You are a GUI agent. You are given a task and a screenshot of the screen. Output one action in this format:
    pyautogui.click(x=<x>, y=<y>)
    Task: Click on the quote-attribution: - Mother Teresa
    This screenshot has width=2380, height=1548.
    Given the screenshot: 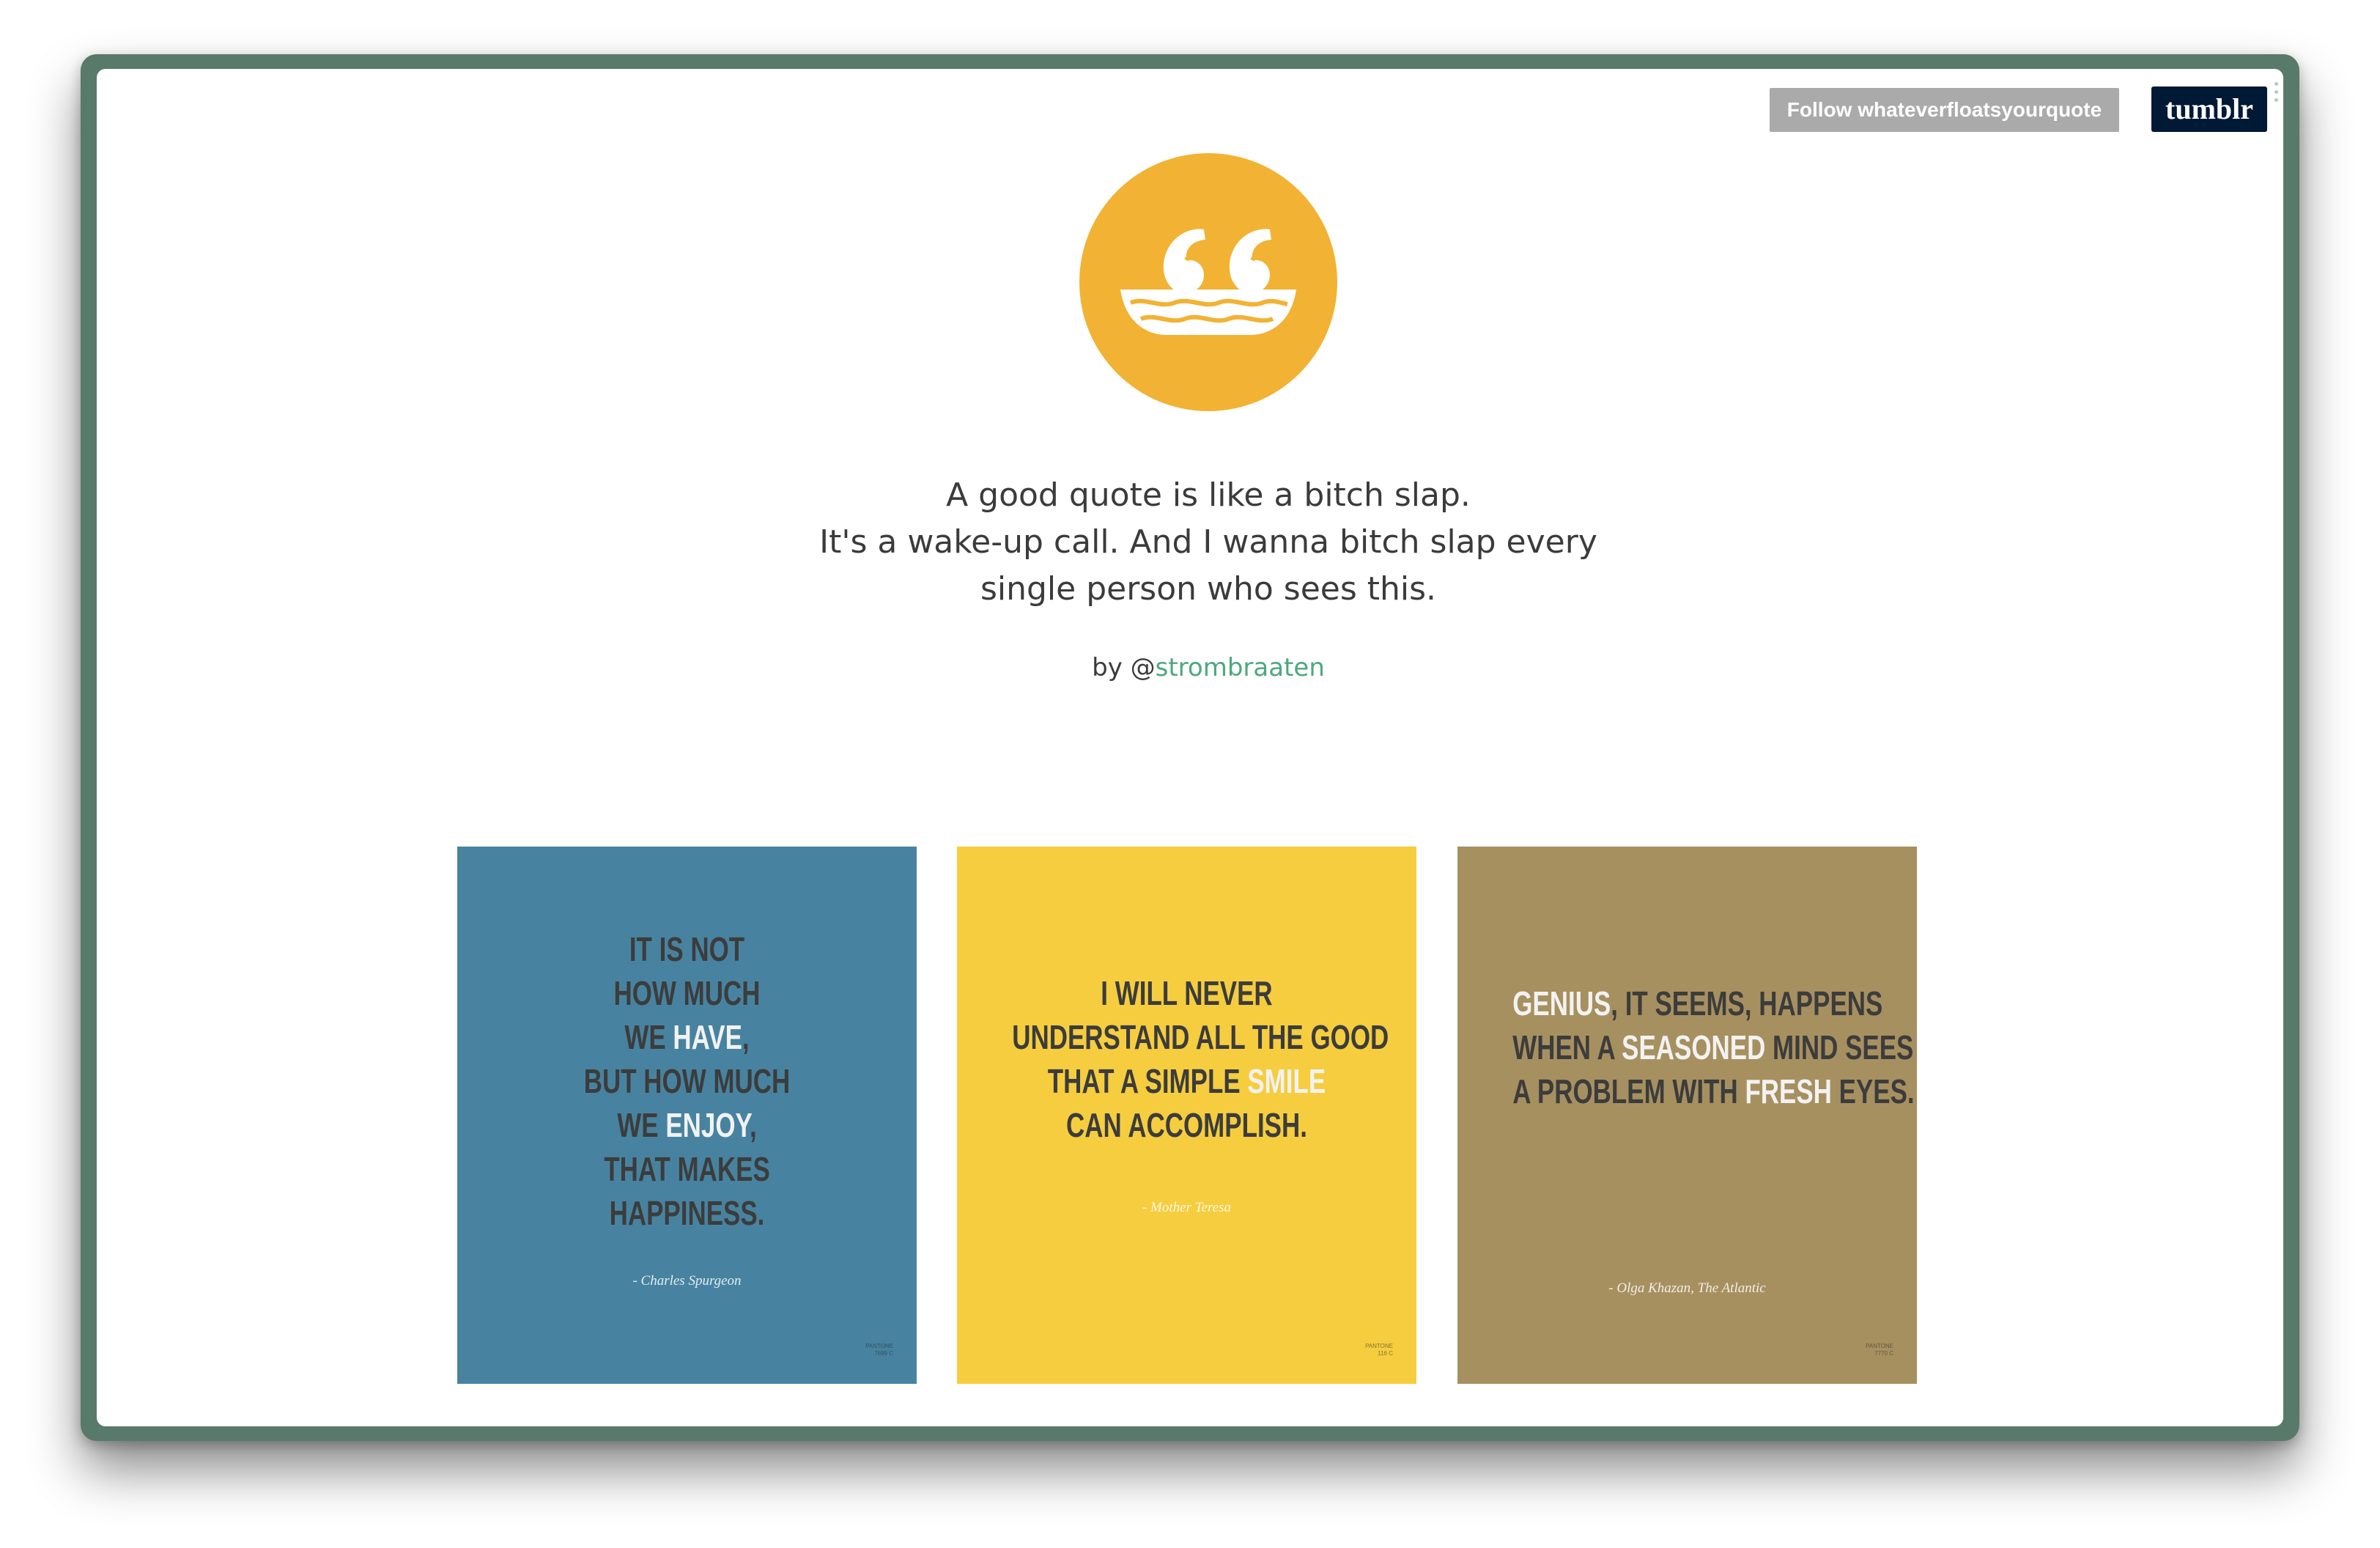 What is the action you would take?
    pyautogui.click(x=1187, y=1207)
    